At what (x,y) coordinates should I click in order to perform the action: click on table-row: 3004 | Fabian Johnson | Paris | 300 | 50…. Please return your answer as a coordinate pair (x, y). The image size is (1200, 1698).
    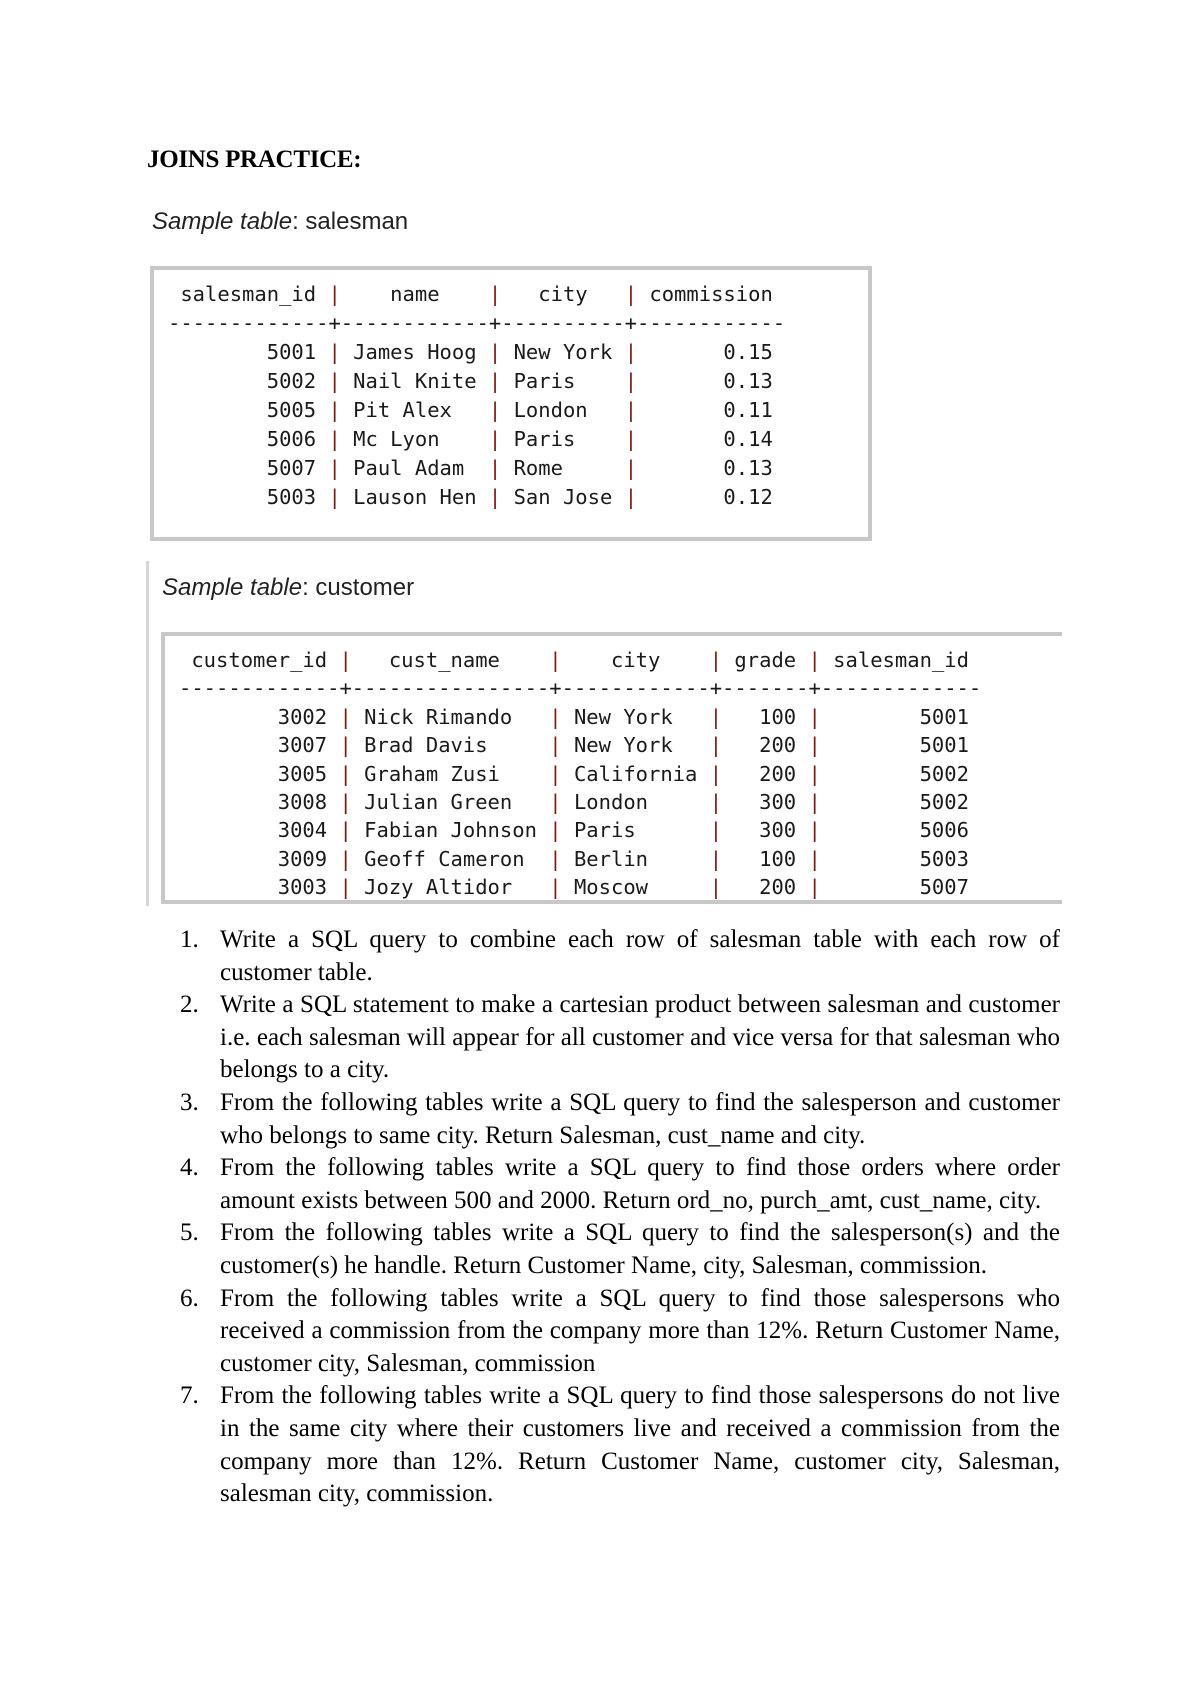
    Looking at the image, I should click on (574, 830).